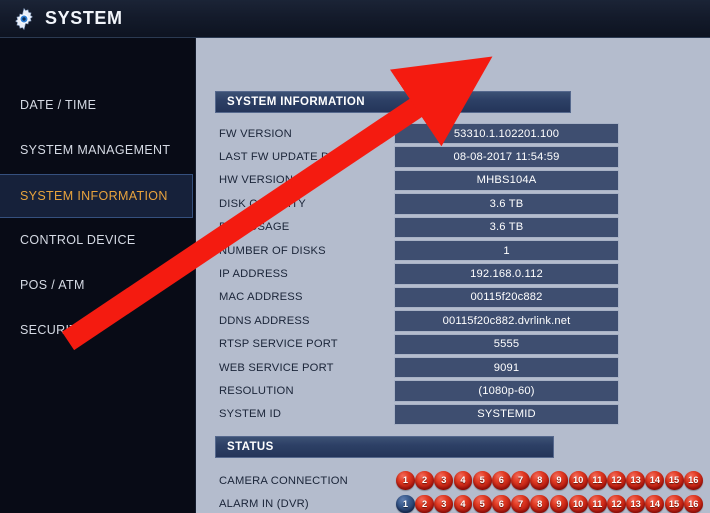 This screenshot has width=710, height=513. I want to click on section-header-status: STATUS, so click(384, 447).